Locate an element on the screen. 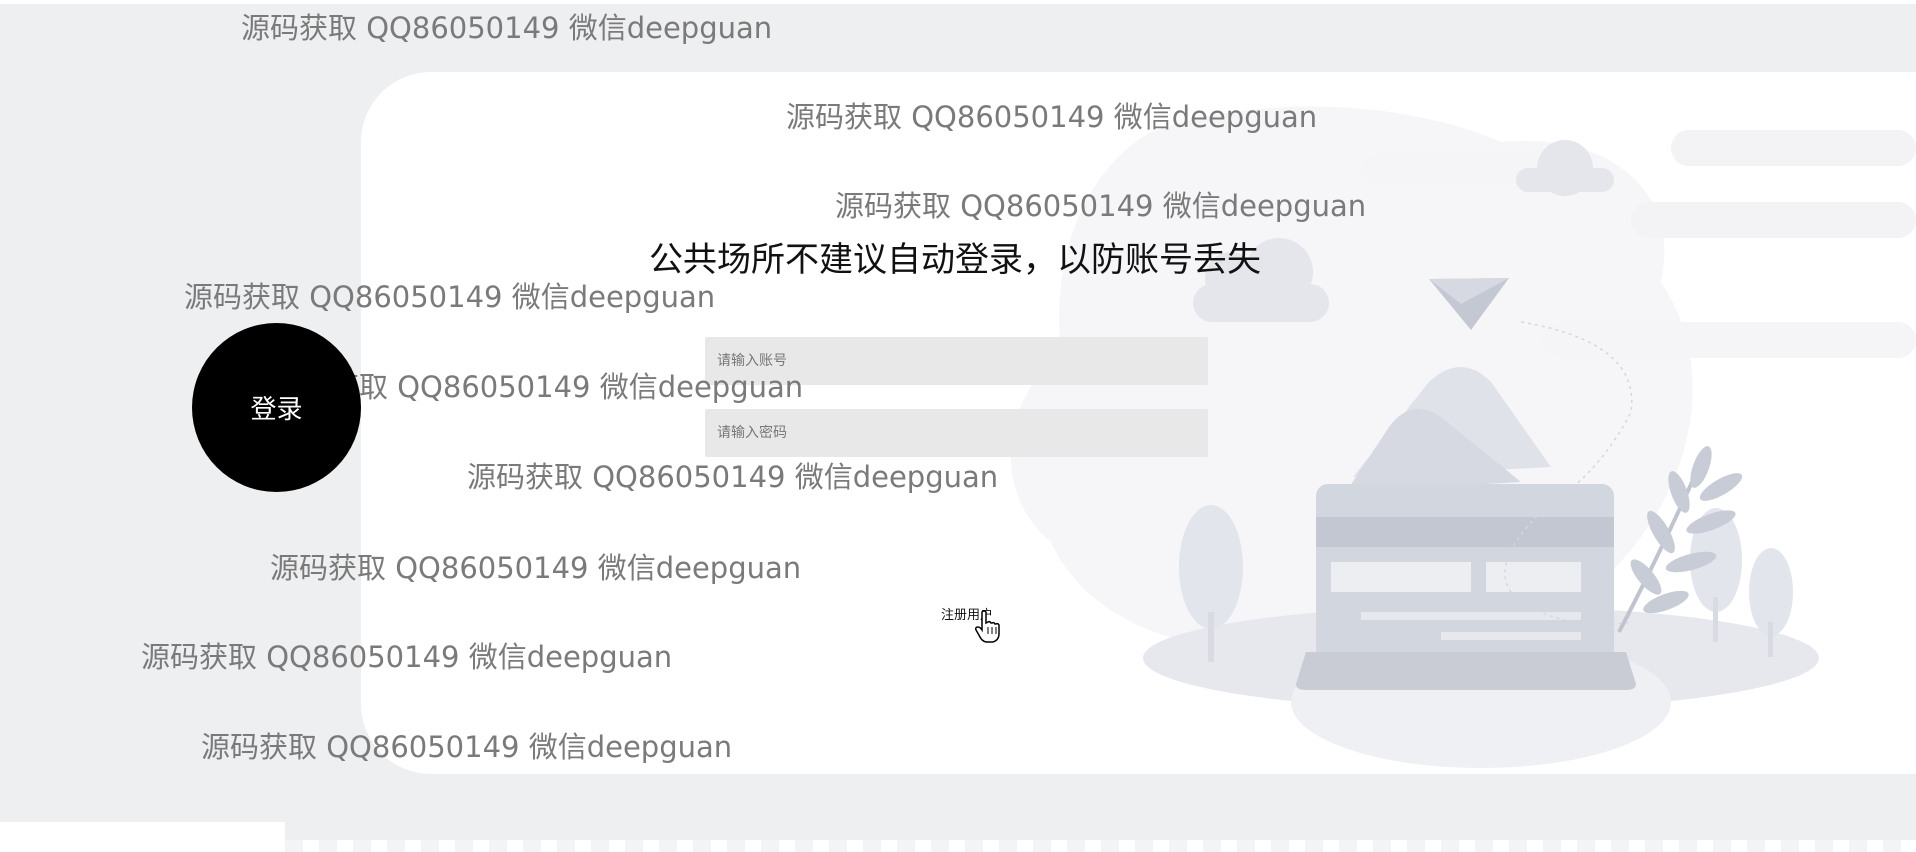  bottom-left-panel is located at coordinates (142, 837).